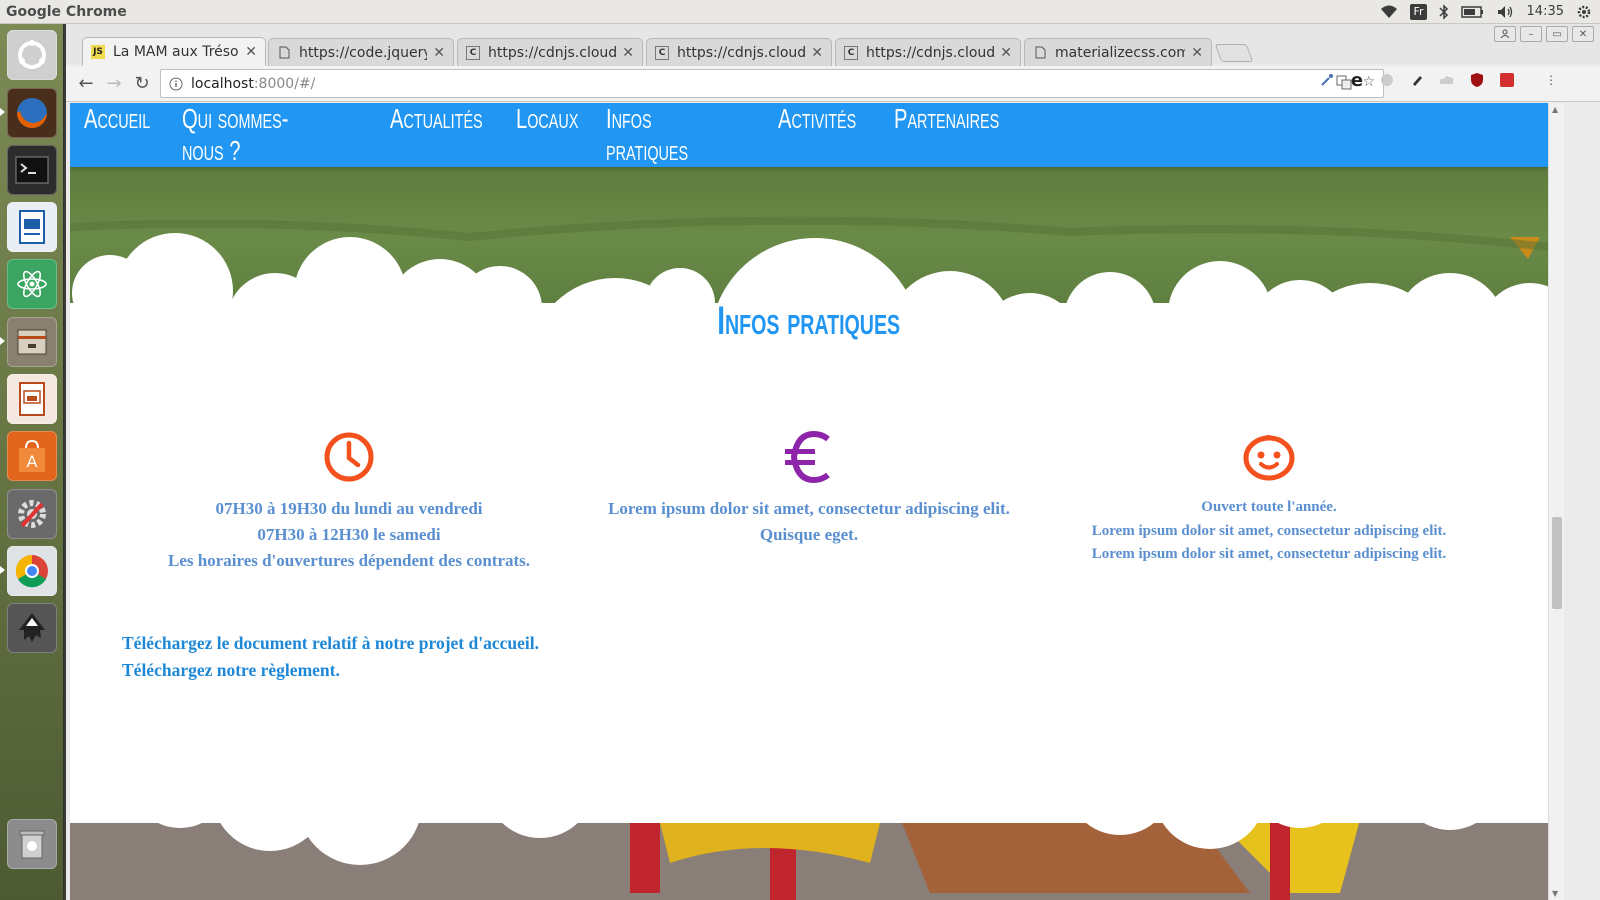 The width and height of the screenshot is (1600, 900). Describe the element at coordinates (1477, 80) in the screenshot. I see `ublock-icon` at that location.